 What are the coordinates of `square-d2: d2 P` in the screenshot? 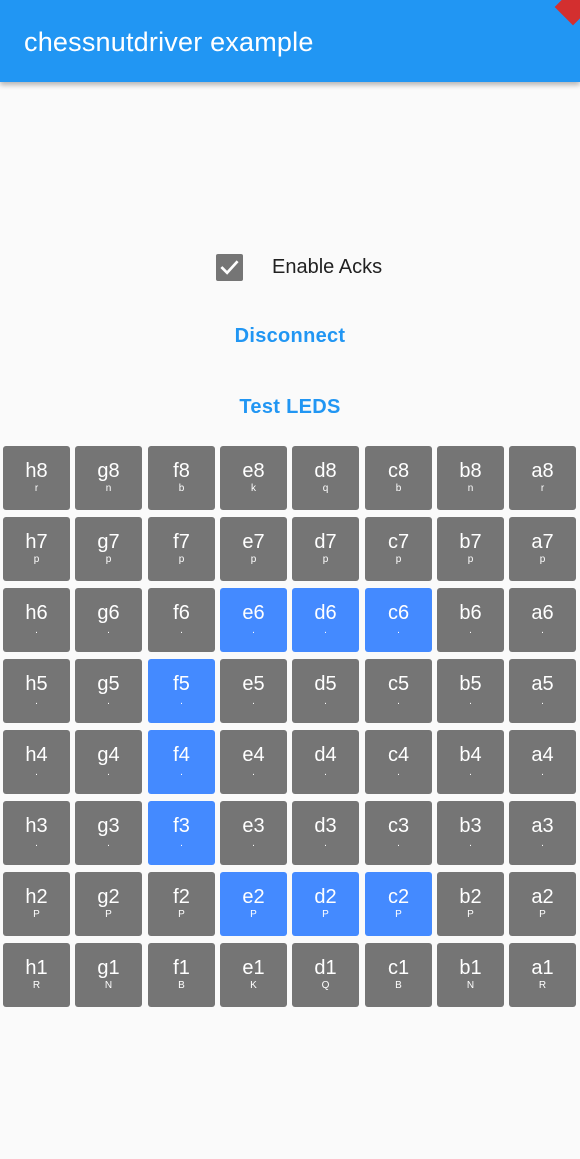 It's located at (325, 904).